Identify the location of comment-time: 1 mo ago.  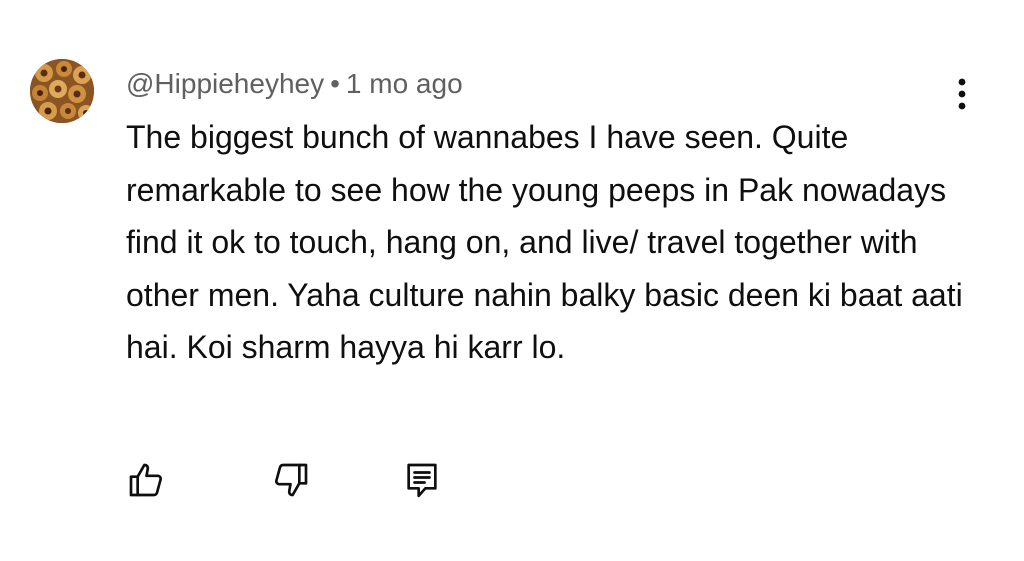
(404, 83).